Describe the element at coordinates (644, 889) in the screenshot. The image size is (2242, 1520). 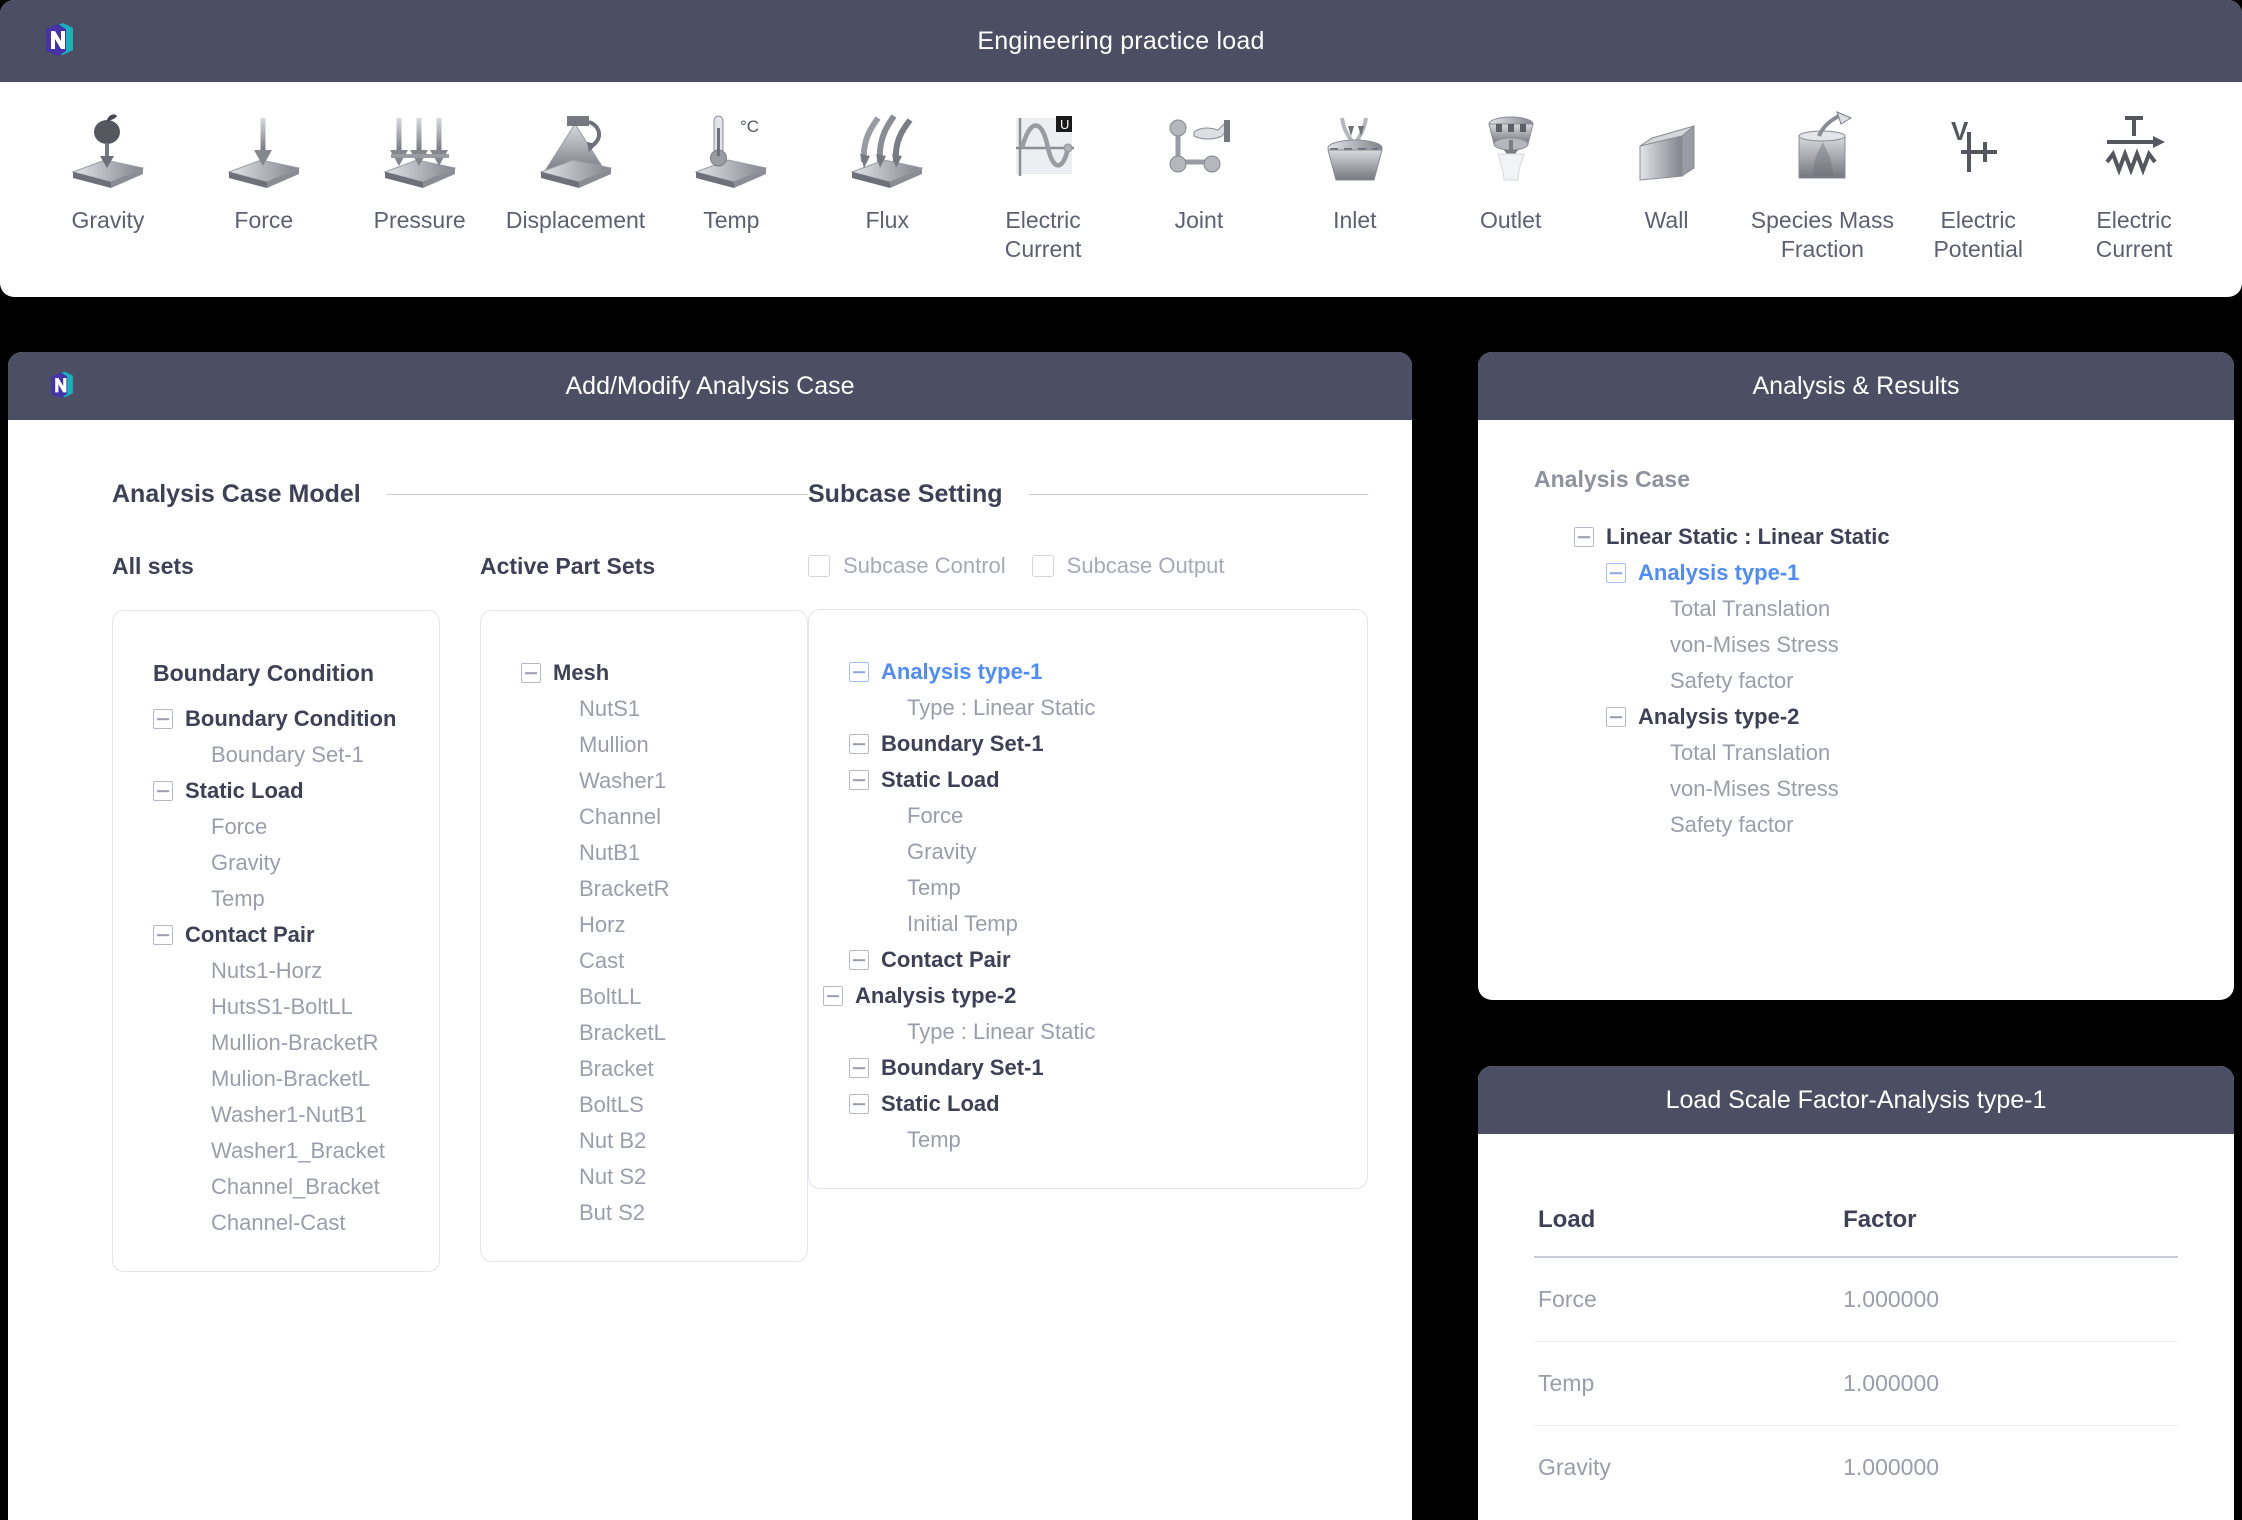
I see `tree-leaf: BracketR` at that location.